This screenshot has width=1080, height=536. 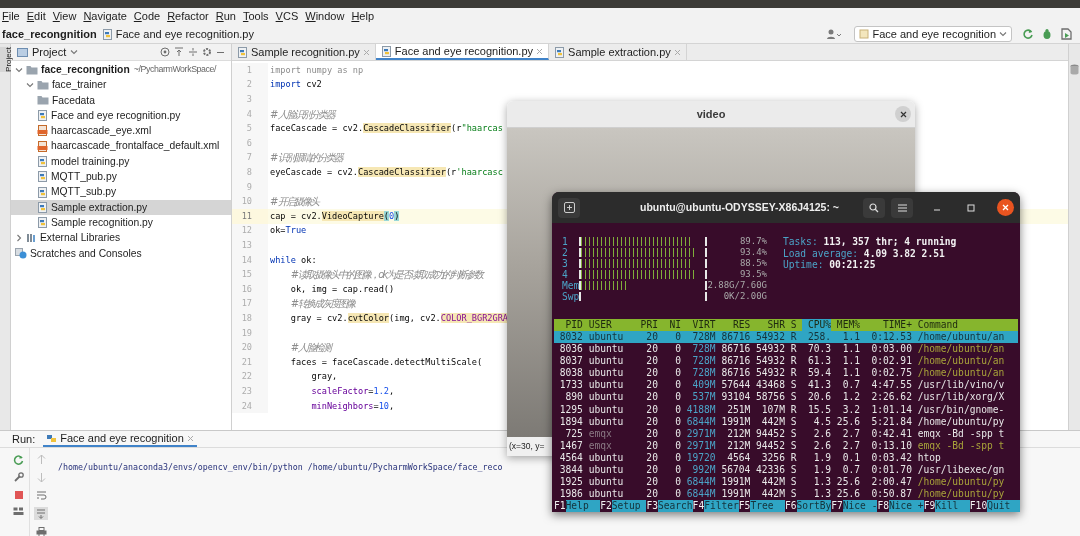 I want to click on process-row: 1295 ubuntu 20 0 4188M 251M 107M R 15.5 3.2 1:01.14 /usr/bin/gnome-, so click(x=786, y=409).